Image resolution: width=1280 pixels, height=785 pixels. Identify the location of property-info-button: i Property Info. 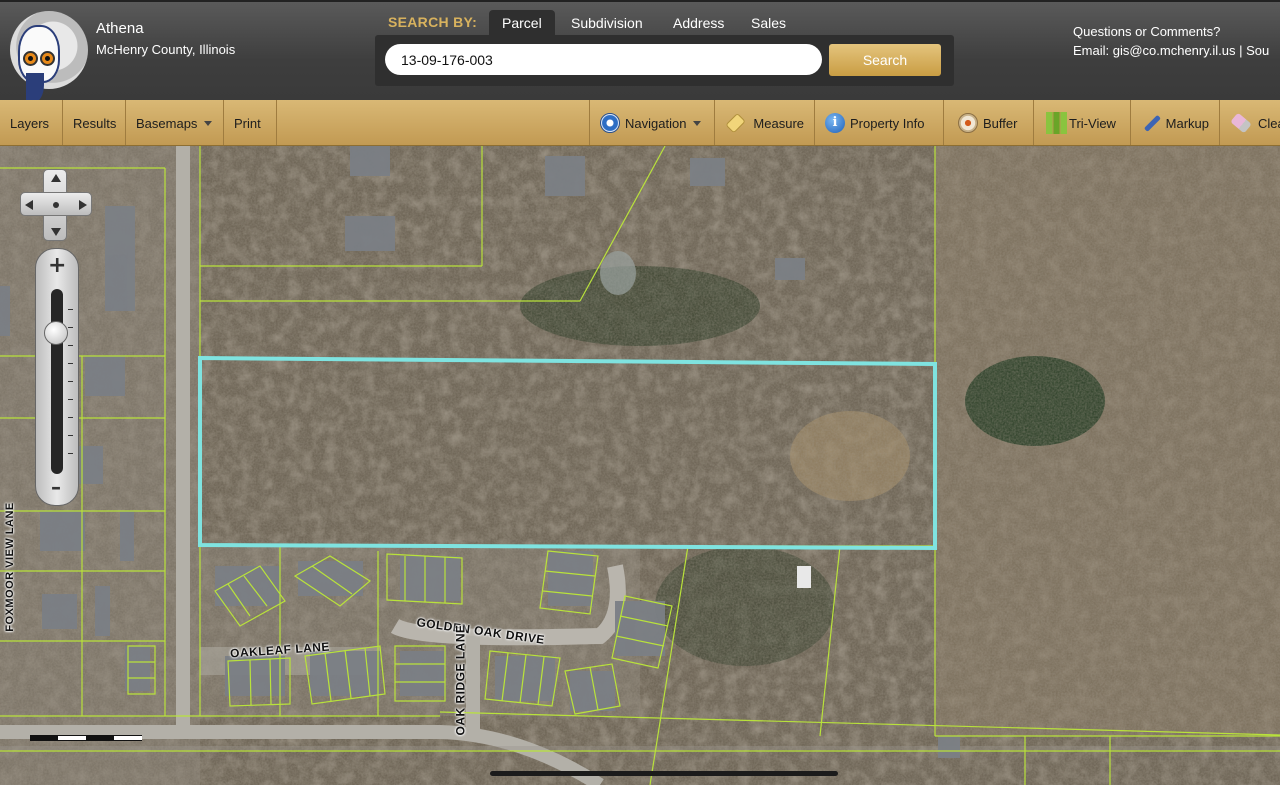
(879, 122).